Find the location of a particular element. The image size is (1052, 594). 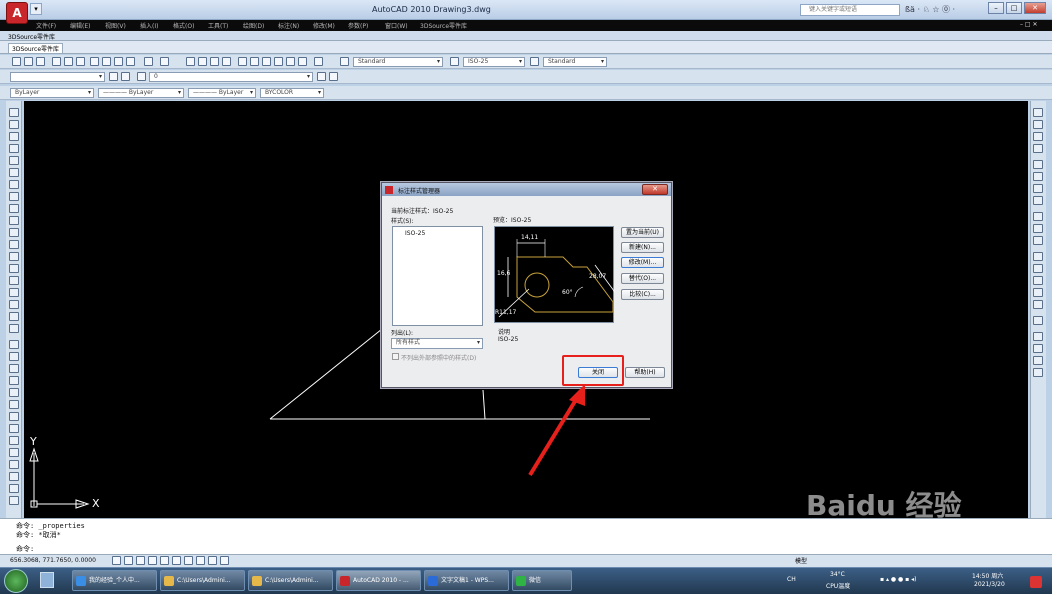

menu-parametric: 参数(P) is located at coordinates (358, 25).